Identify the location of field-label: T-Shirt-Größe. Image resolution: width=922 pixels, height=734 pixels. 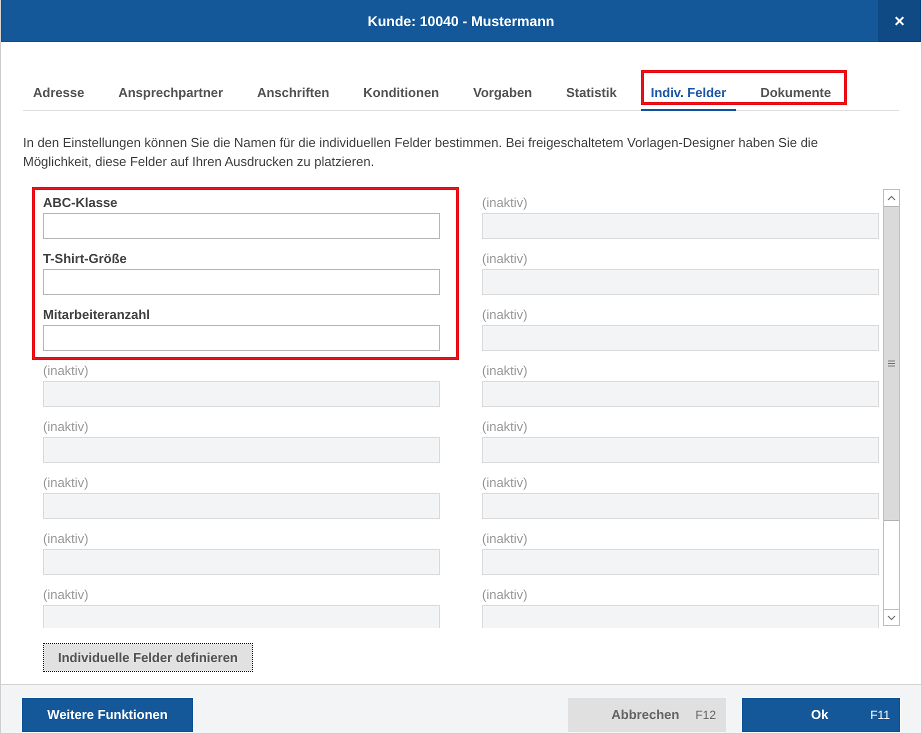
(85, 259).